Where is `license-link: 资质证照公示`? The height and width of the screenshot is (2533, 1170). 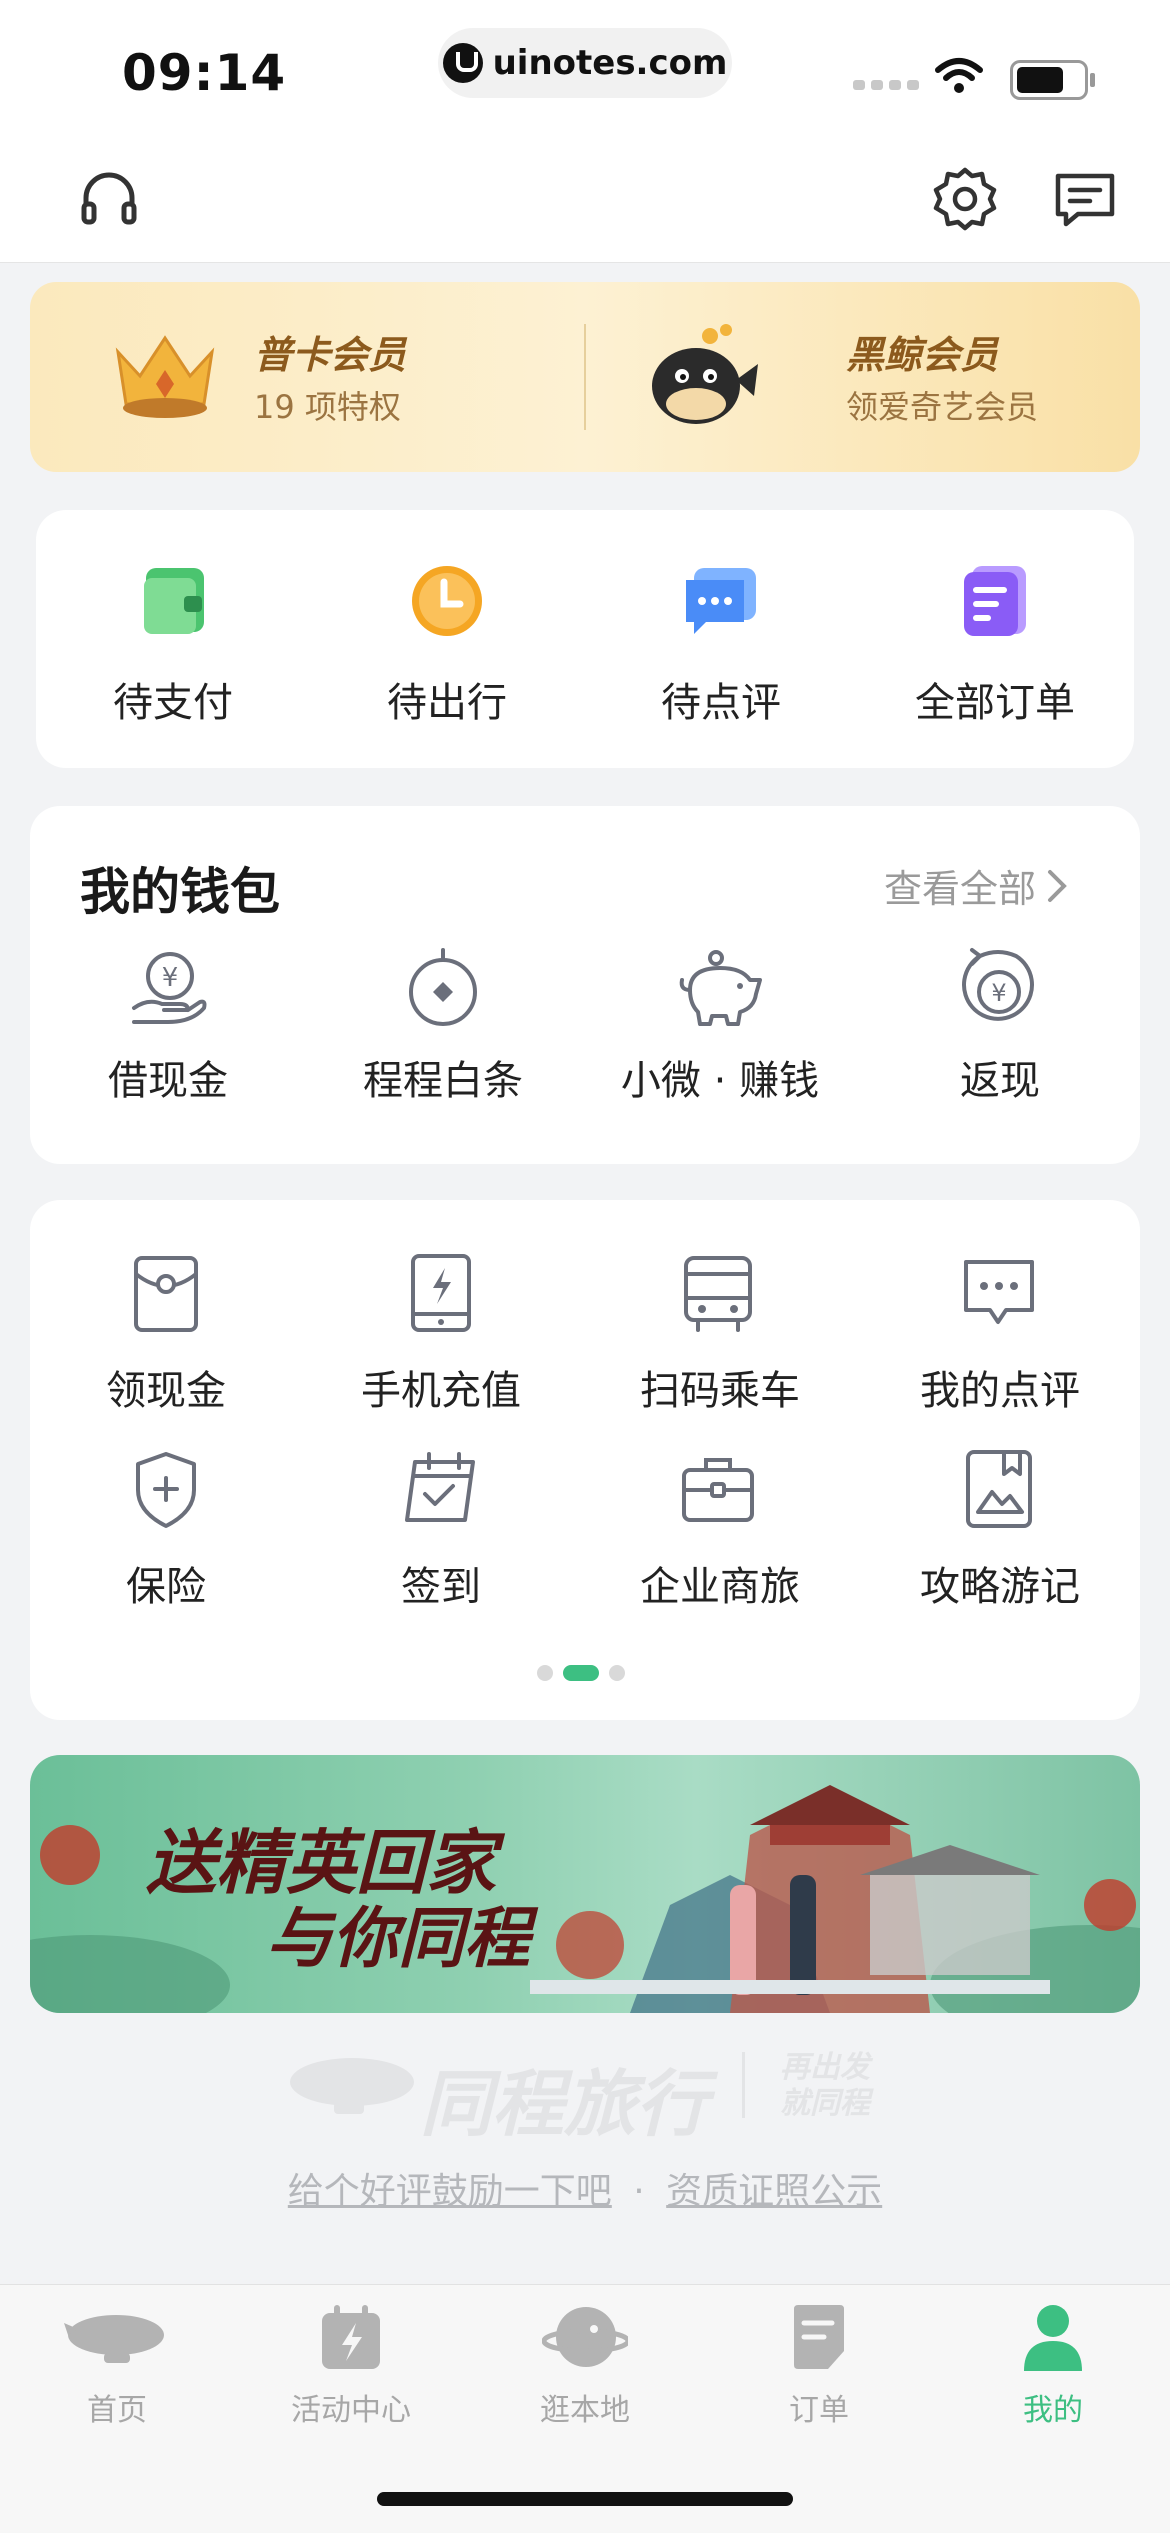 license-link: 资质证照公示 is located at coordinates (774, 2191).